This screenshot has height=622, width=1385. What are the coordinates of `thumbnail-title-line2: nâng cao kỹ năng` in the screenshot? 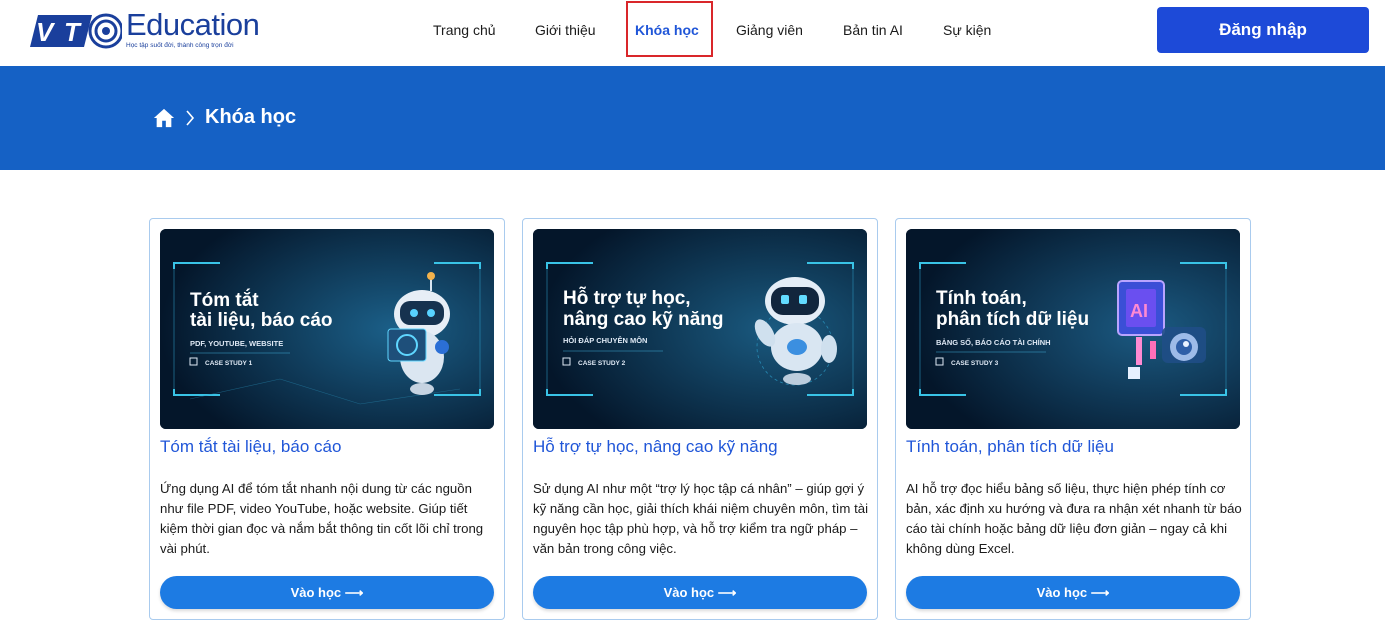 It's located at (643, 319).